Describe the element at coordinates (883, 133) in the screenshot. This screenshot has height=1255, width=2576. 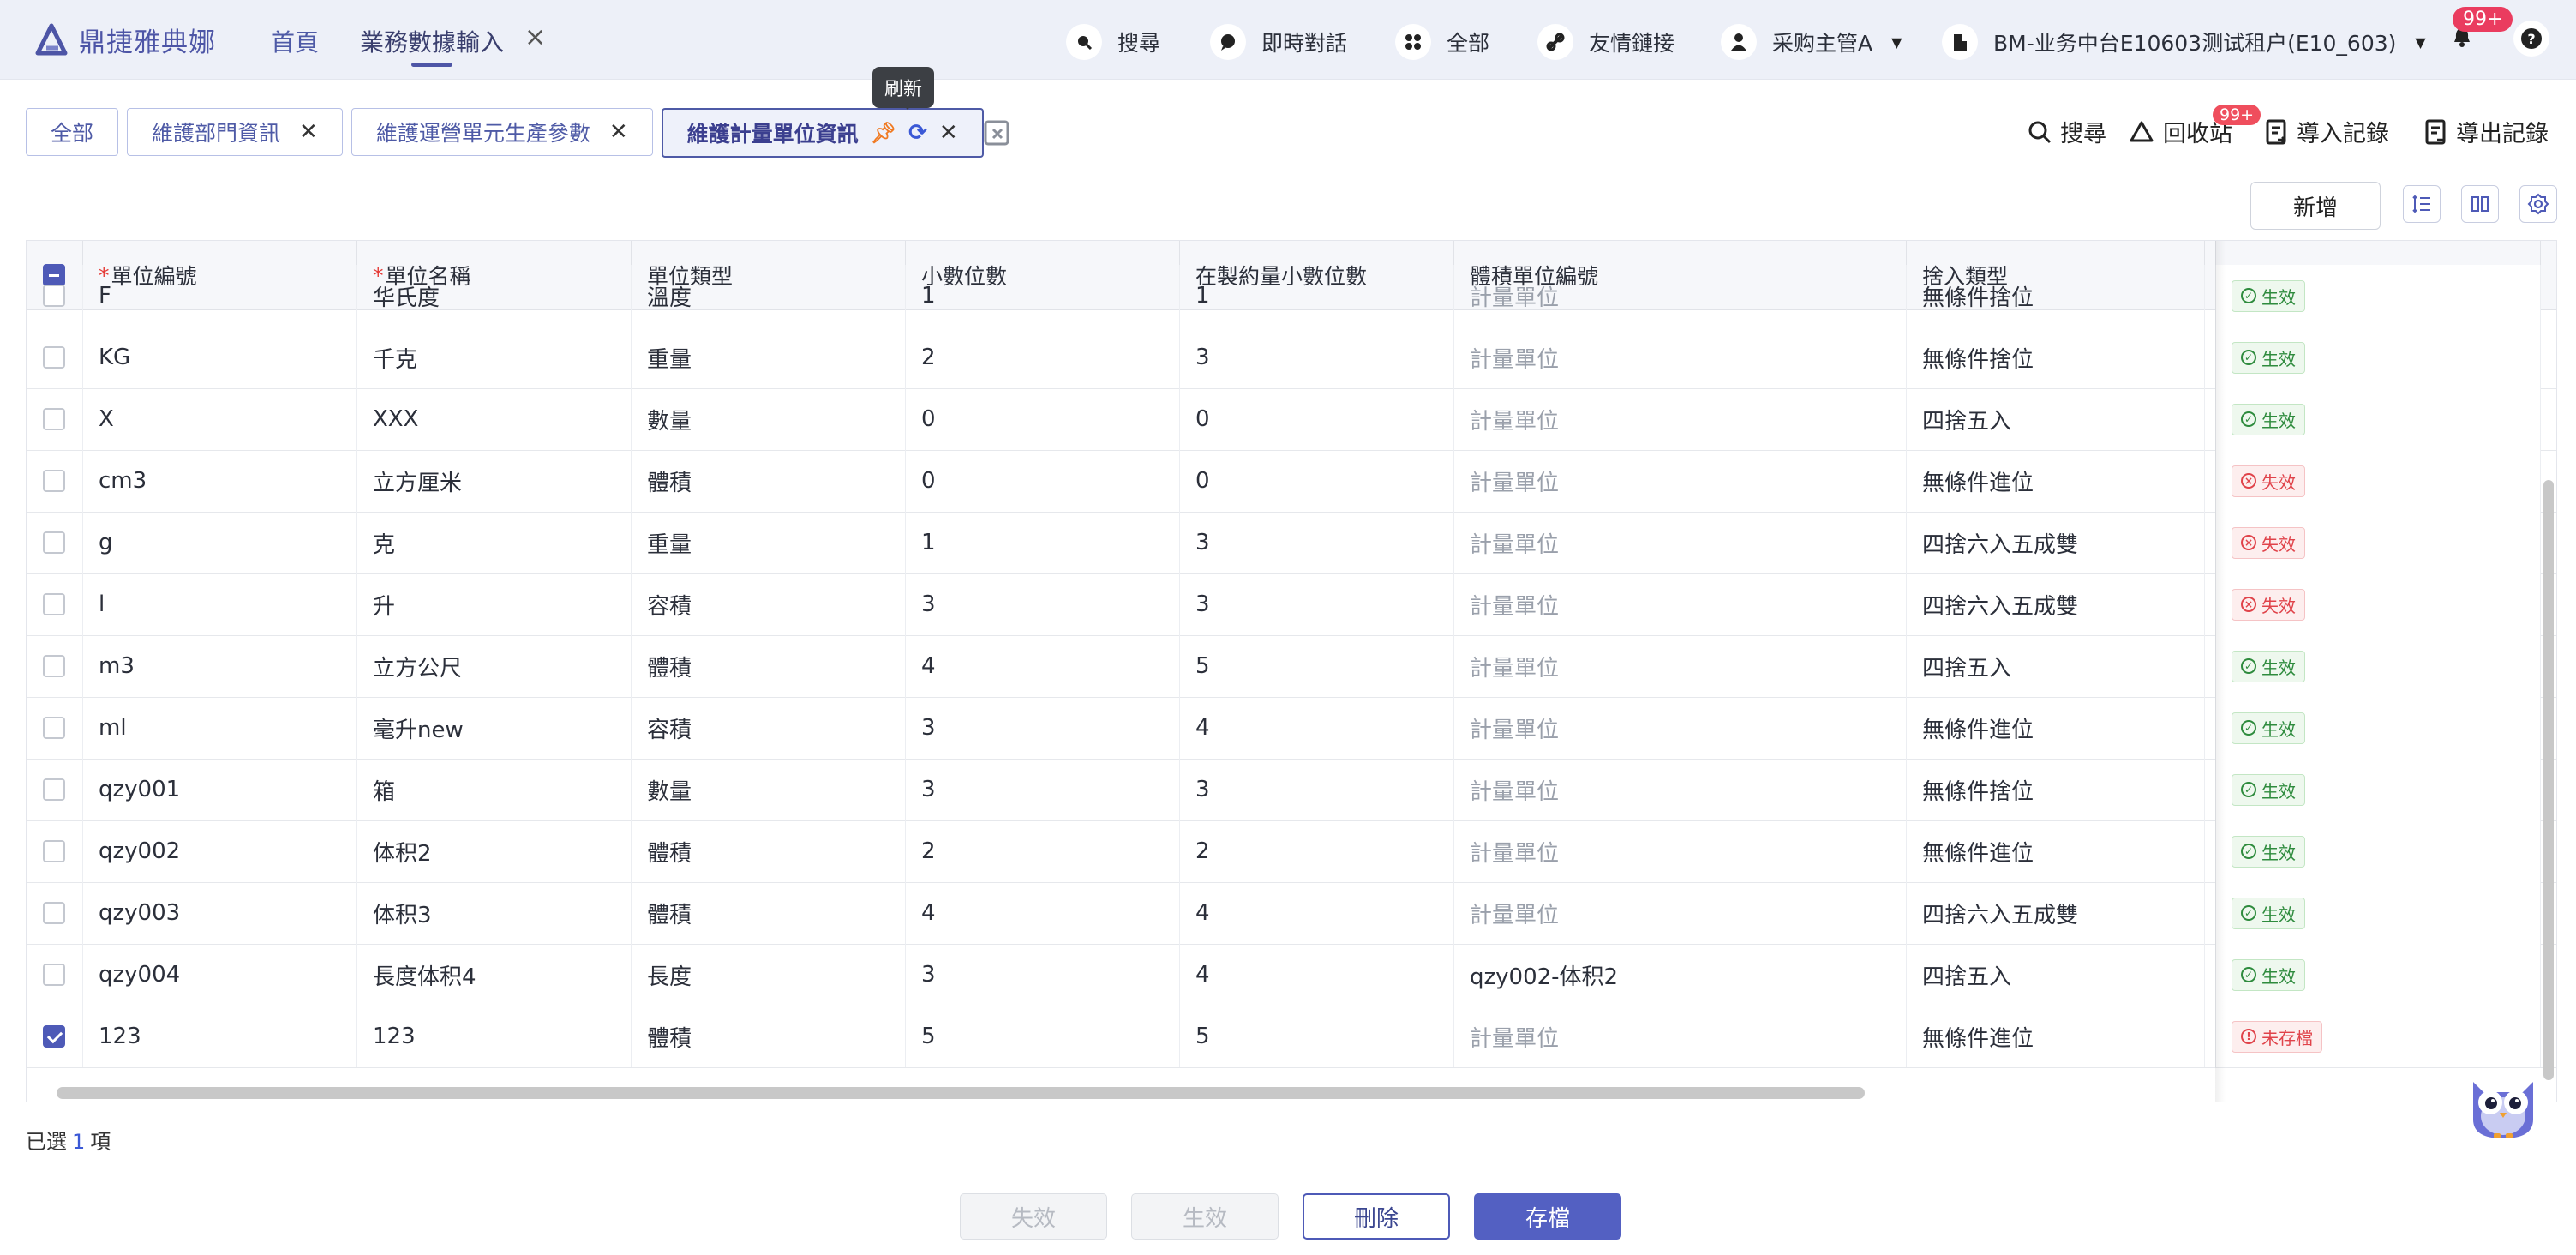
I see `pin-icon: 📌︎` at that location.